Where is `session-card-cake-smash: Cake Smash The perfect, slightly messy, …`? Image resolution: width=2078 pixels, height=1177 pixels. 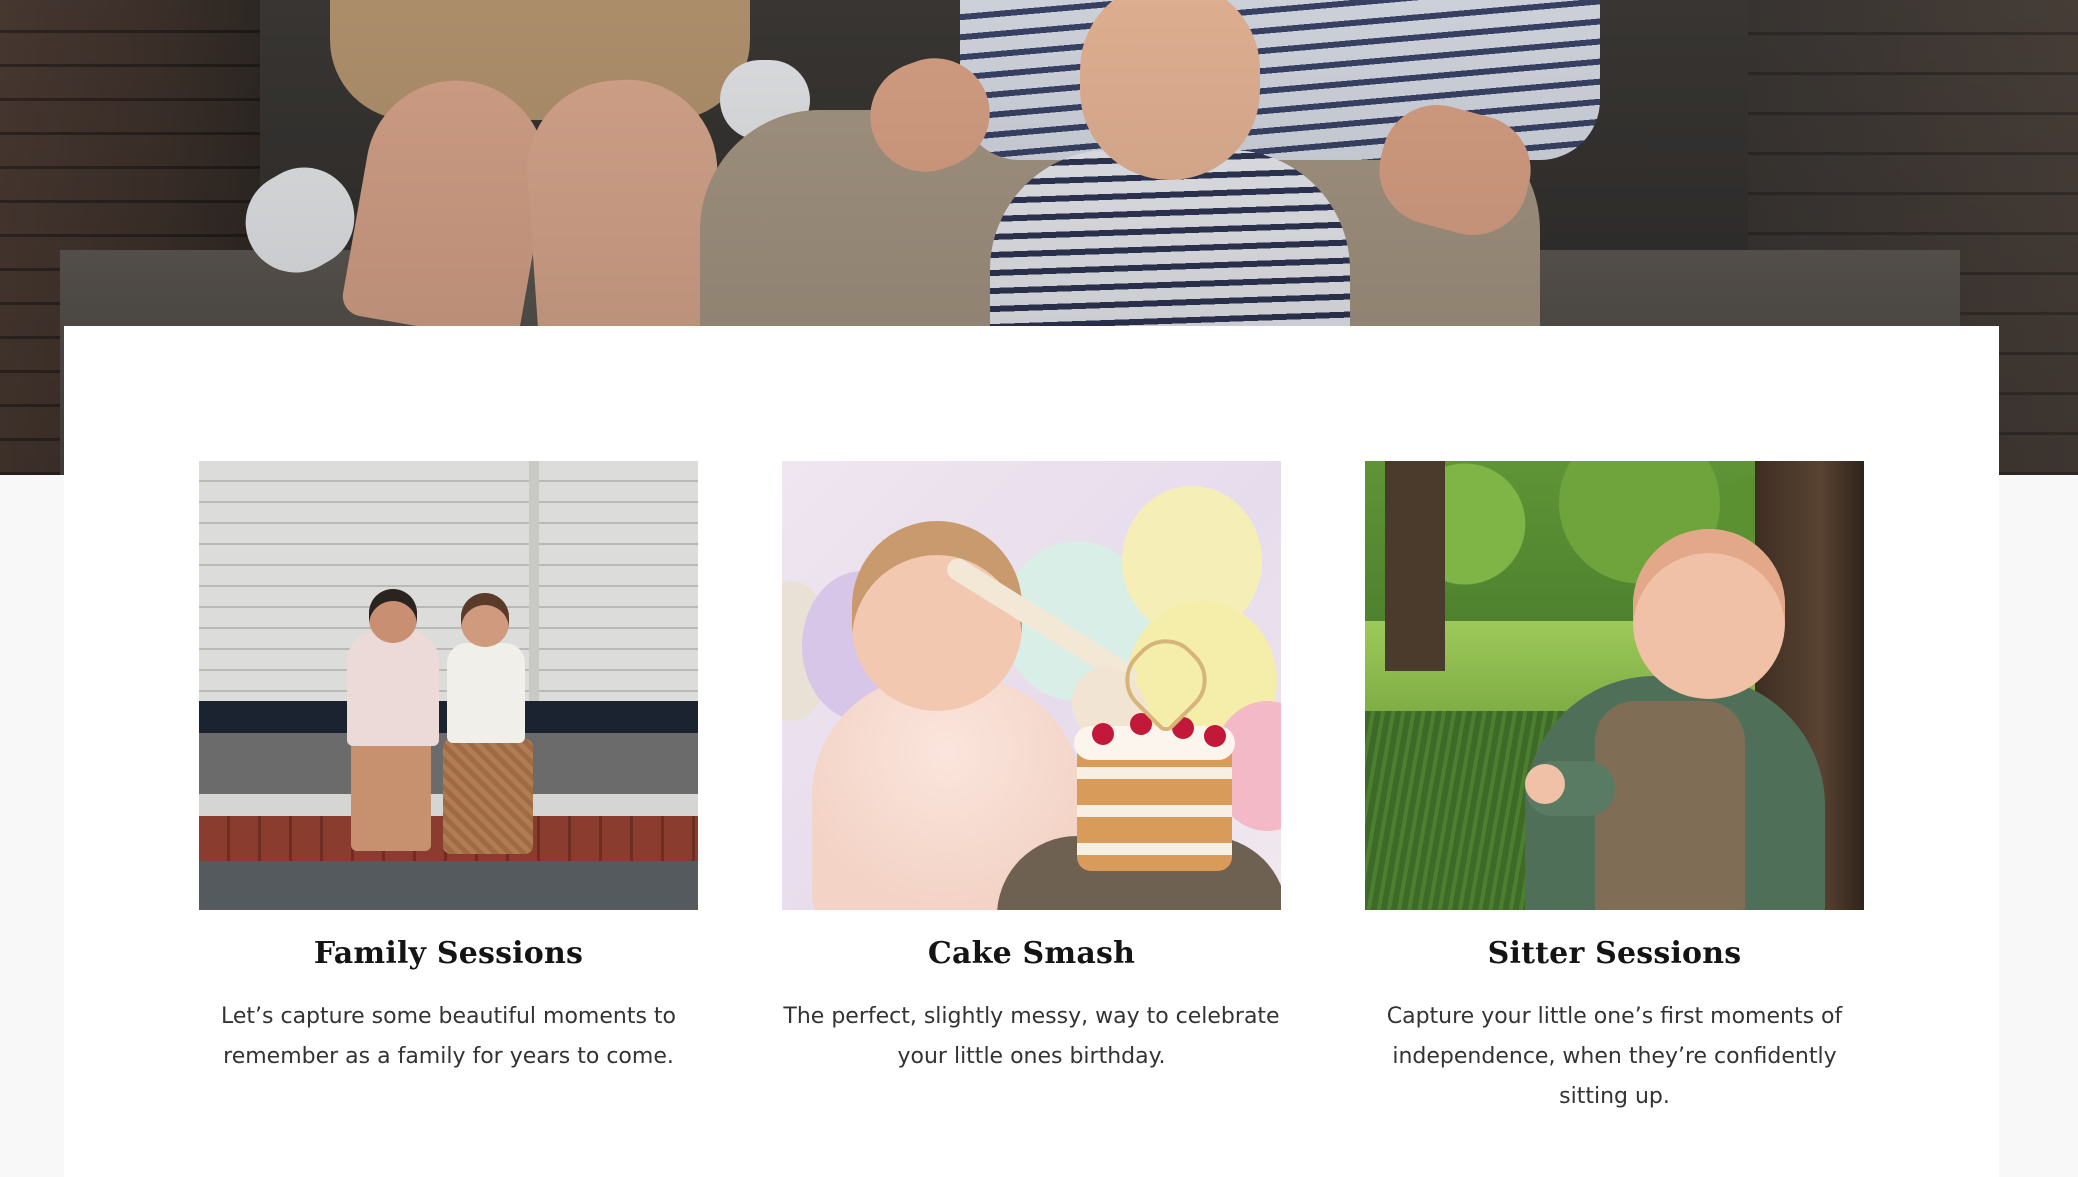
session-card-cake-smash: Cake Smash The perfect, slightly messy, … is located at coordinates (1031, 789).